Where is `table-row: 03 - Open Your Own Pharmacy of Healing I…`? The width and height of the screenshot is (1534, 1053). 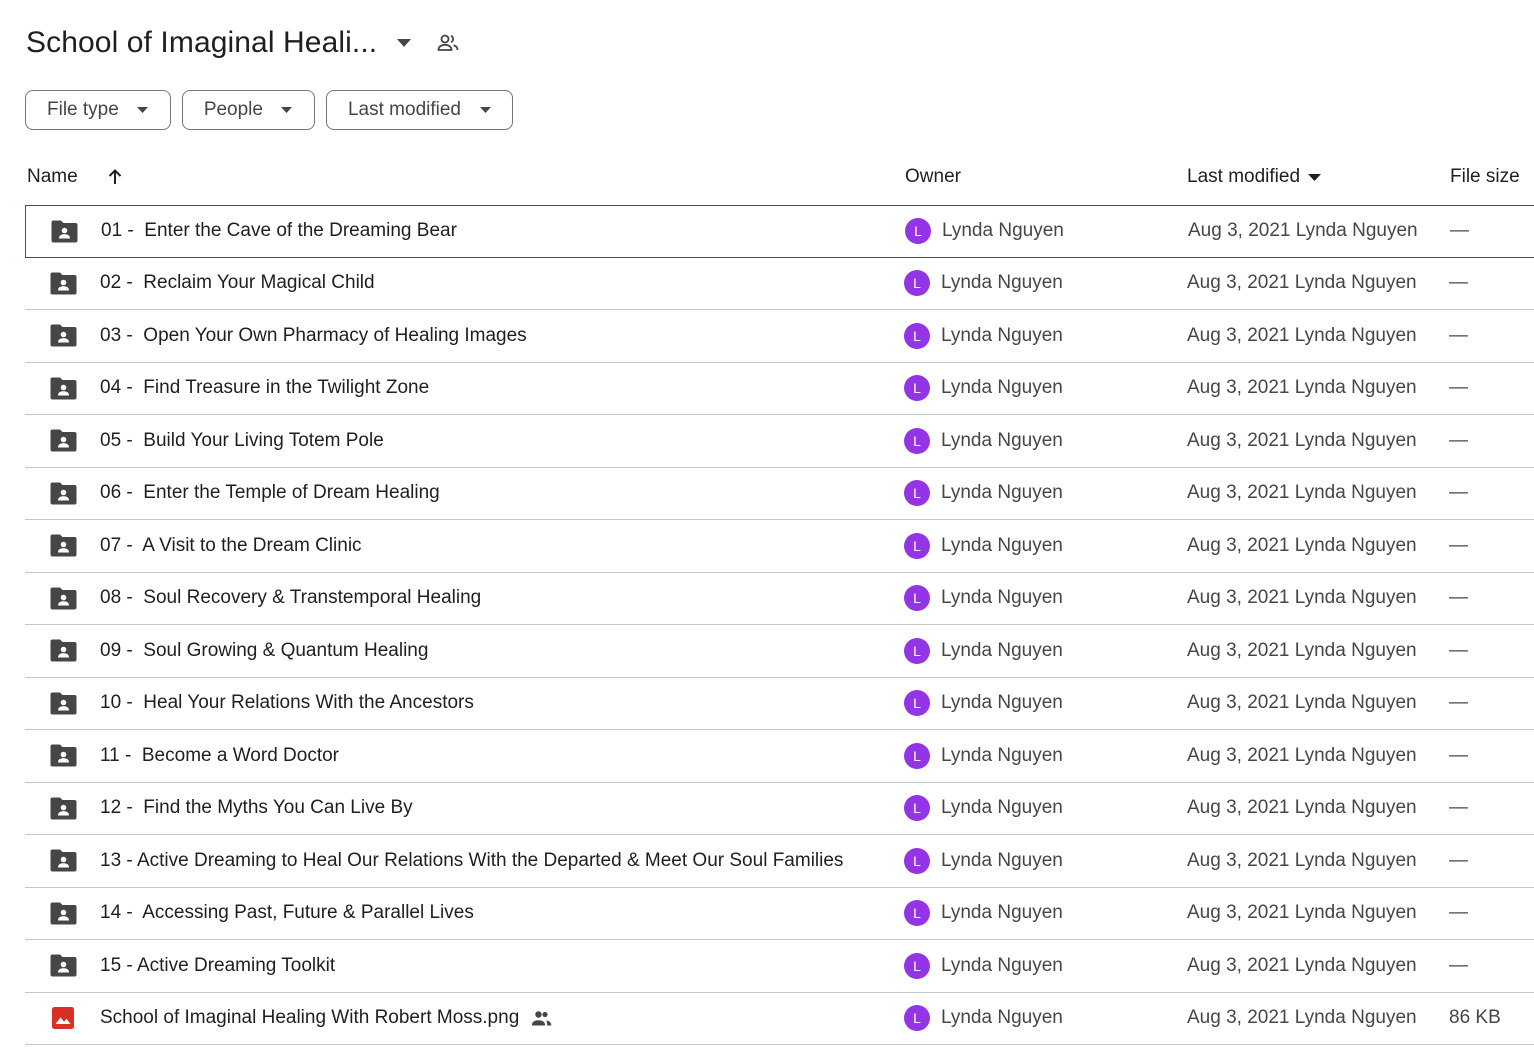
table-row: 03 - Open Your Own Pharmacy of Healing I… is located at coordinates (779, 336).